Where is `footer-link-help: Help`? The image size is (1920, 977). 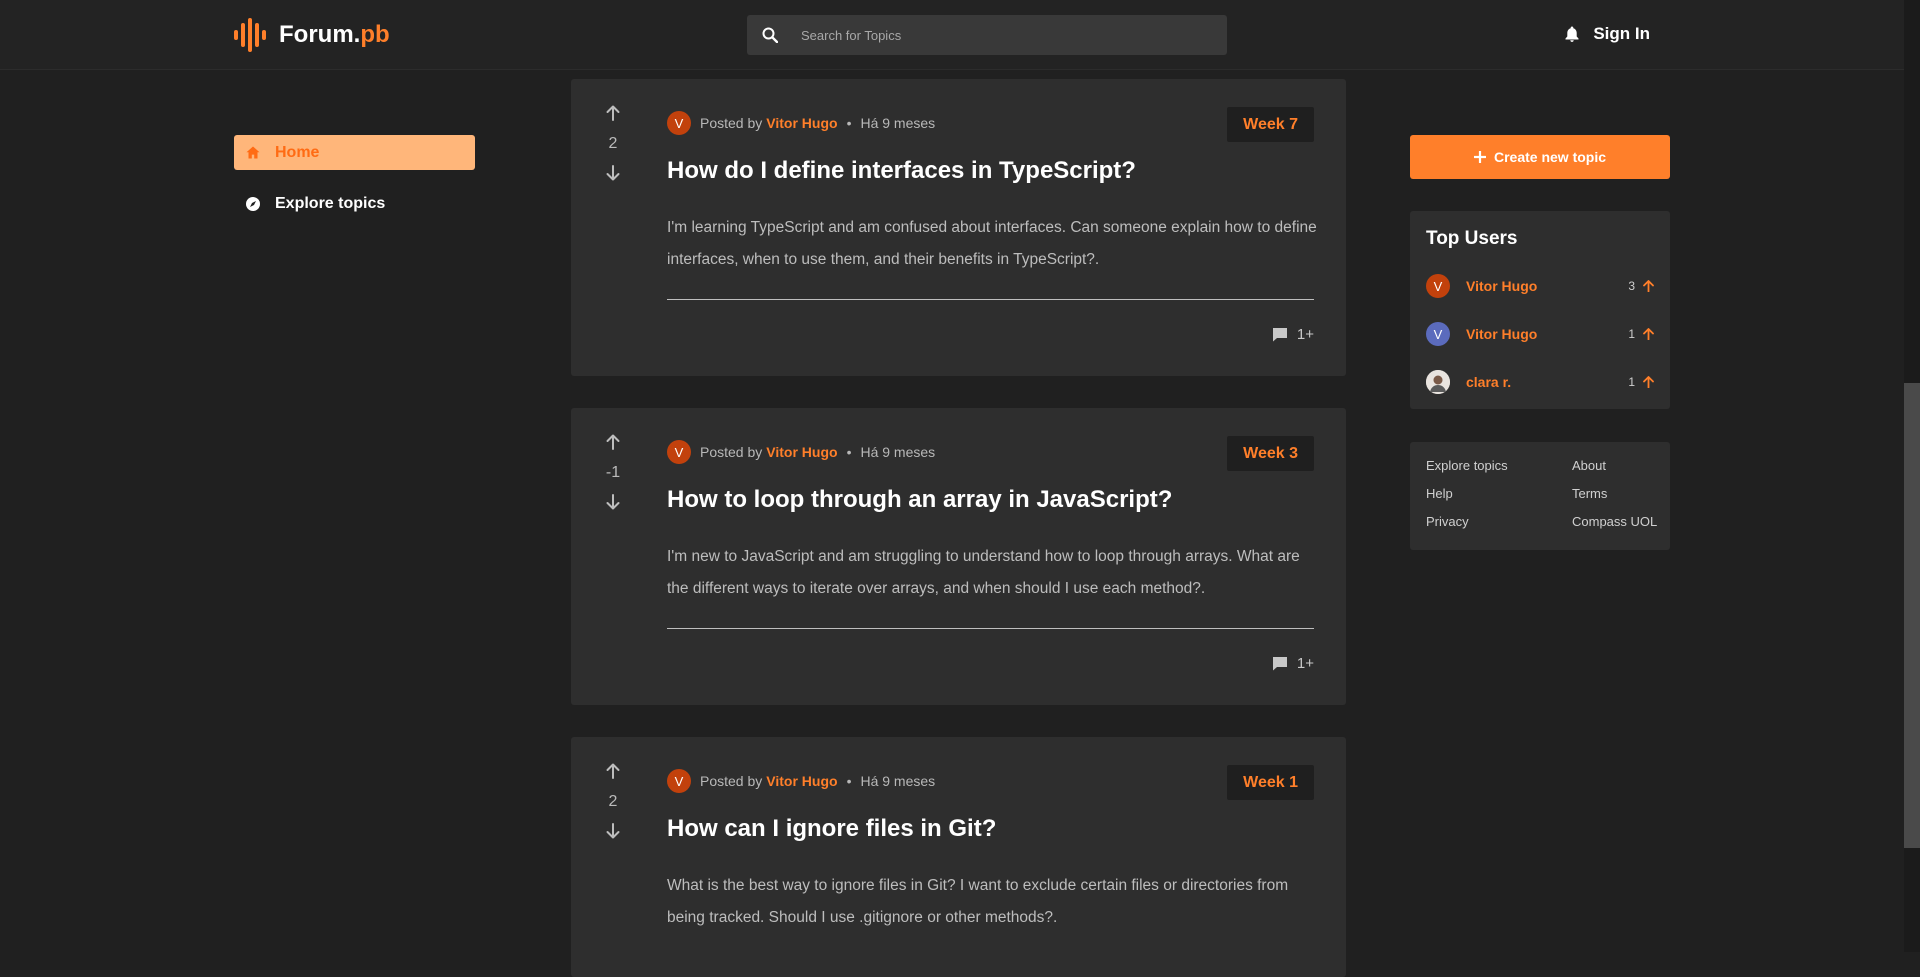
footer-link-help: Help is located at coordinates (1499, 493).